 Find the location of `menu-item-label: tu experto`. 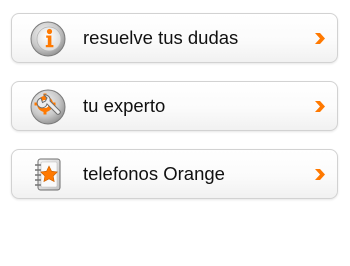

menu-item-label: tu experto is located at coordinates (124, 105).